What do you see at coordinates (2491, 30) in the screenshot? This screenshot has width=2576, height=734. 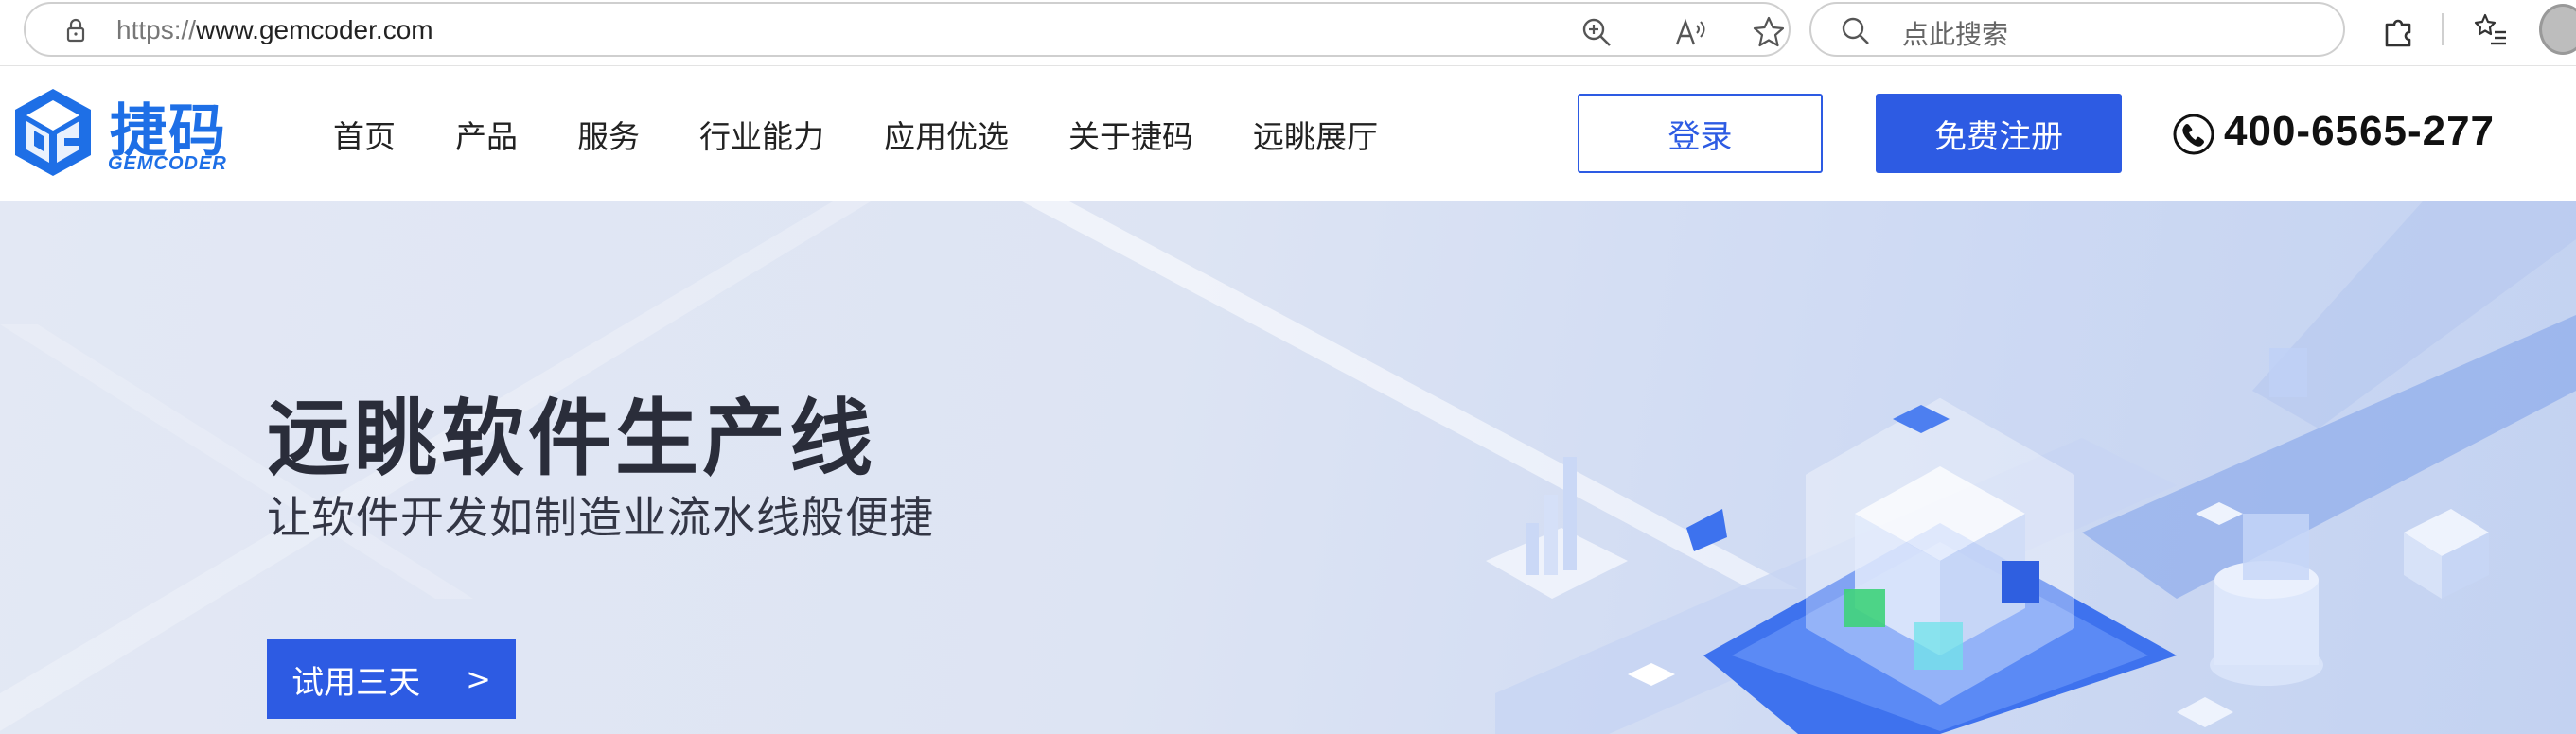 I see `favorites-list-icon` at bounding box center [2491, 30].